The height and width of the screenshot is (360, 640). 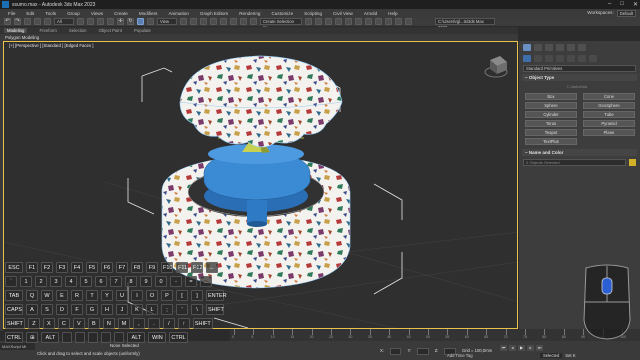 What do you see at coordinates (178, 13) in the screenshot?
I see `menu-animation: Animation` at bounding box center [178, 13].